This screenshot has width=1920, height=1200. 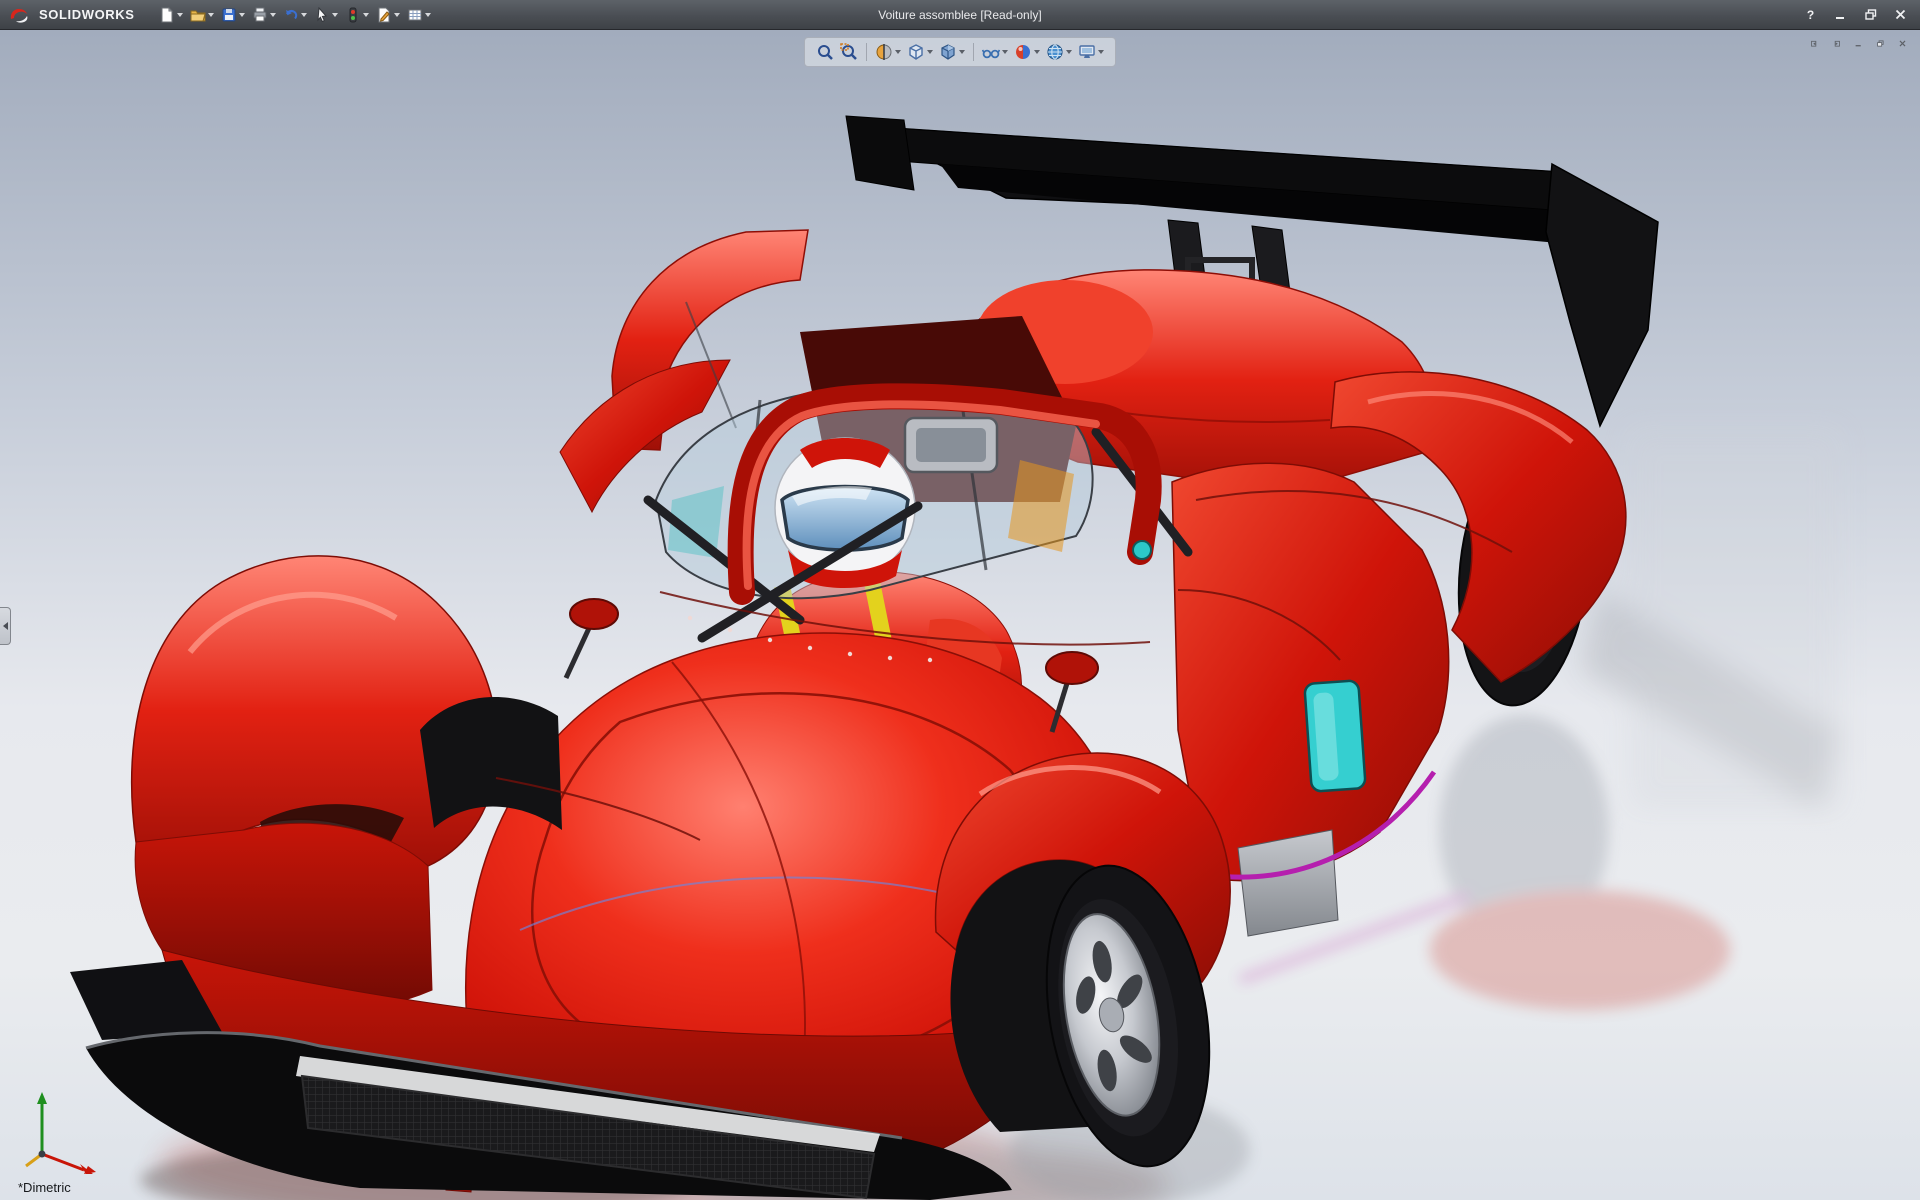 I want to click on section-view-icon, so click(x=884, y=52).